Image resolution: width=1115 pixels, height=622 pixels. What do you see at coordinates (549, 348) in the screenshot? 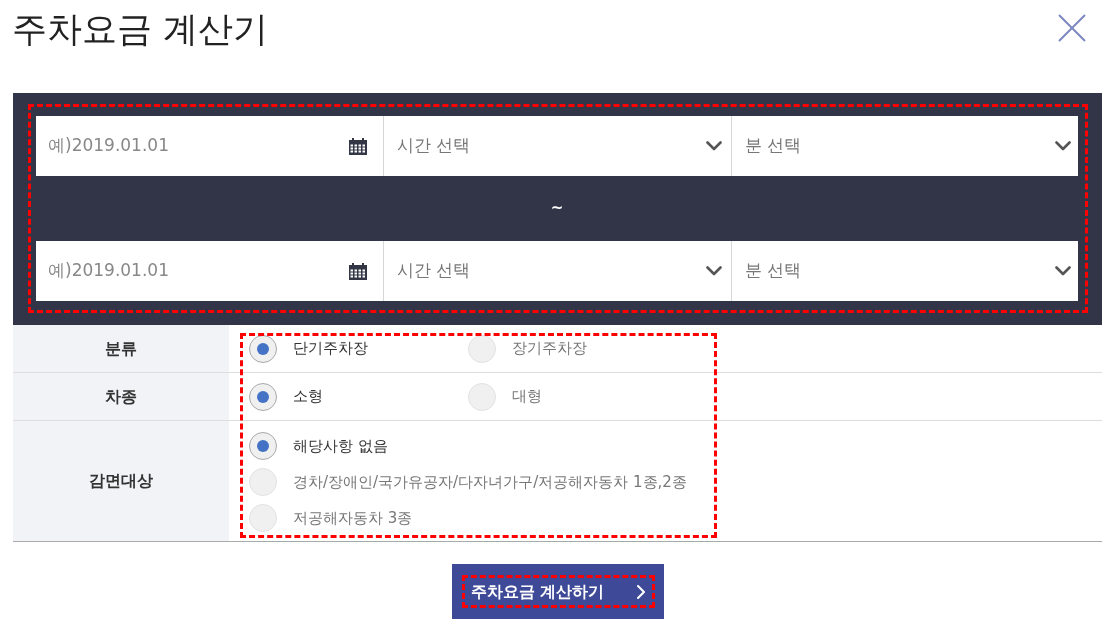
I see `option-label: 장기주차장` at bounding box center [549, 348].